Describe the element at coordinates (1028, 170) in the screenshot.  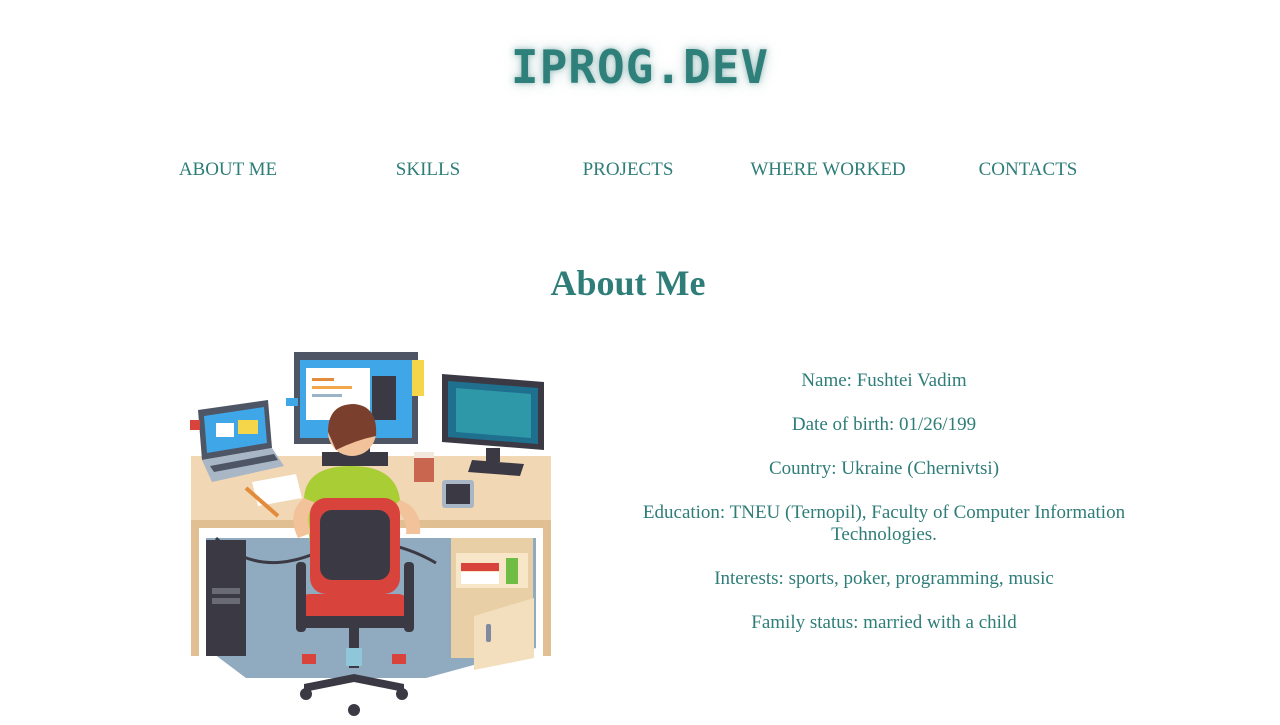
I see `nav-contacts: CONTACTS` at that location.